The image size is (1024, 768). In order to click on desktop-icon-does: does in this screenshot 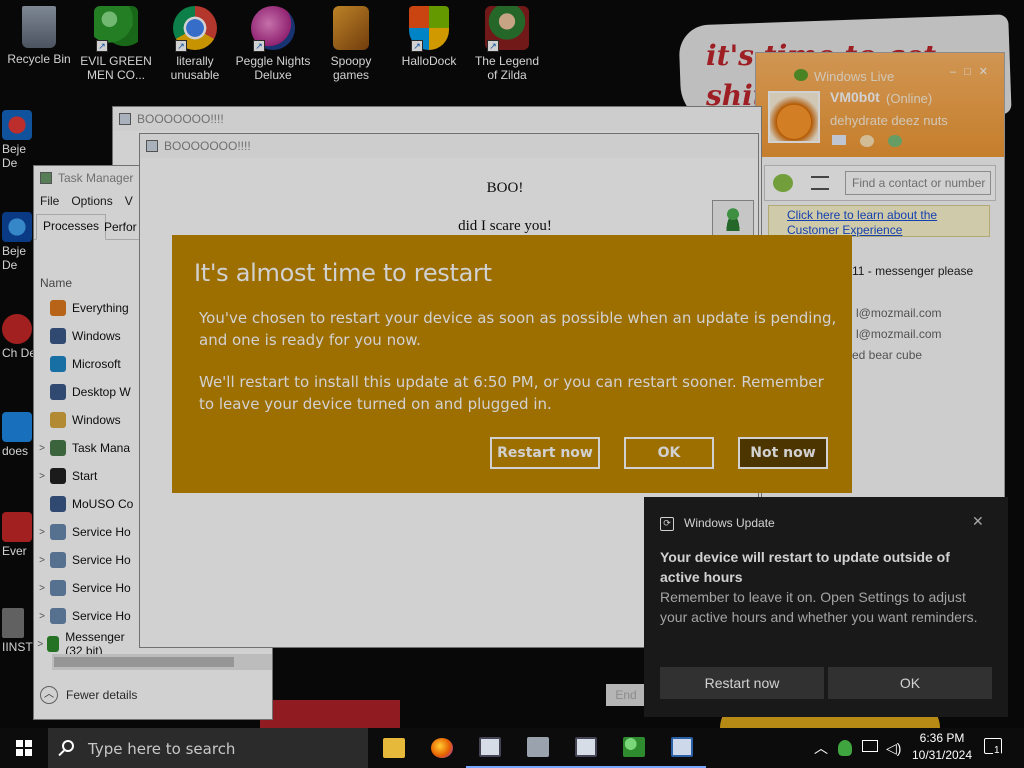, I will do `click(19, 435)`.